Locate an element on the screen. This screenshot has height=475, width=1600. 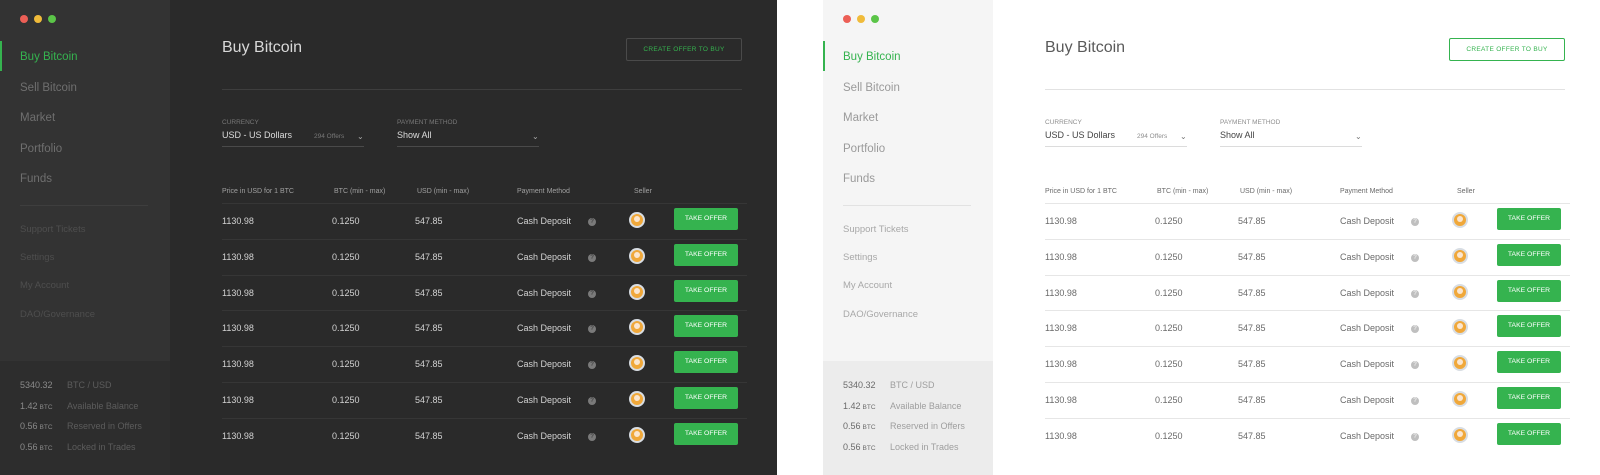
balance-amount: 0.56 is located at coordinates (29, 446).